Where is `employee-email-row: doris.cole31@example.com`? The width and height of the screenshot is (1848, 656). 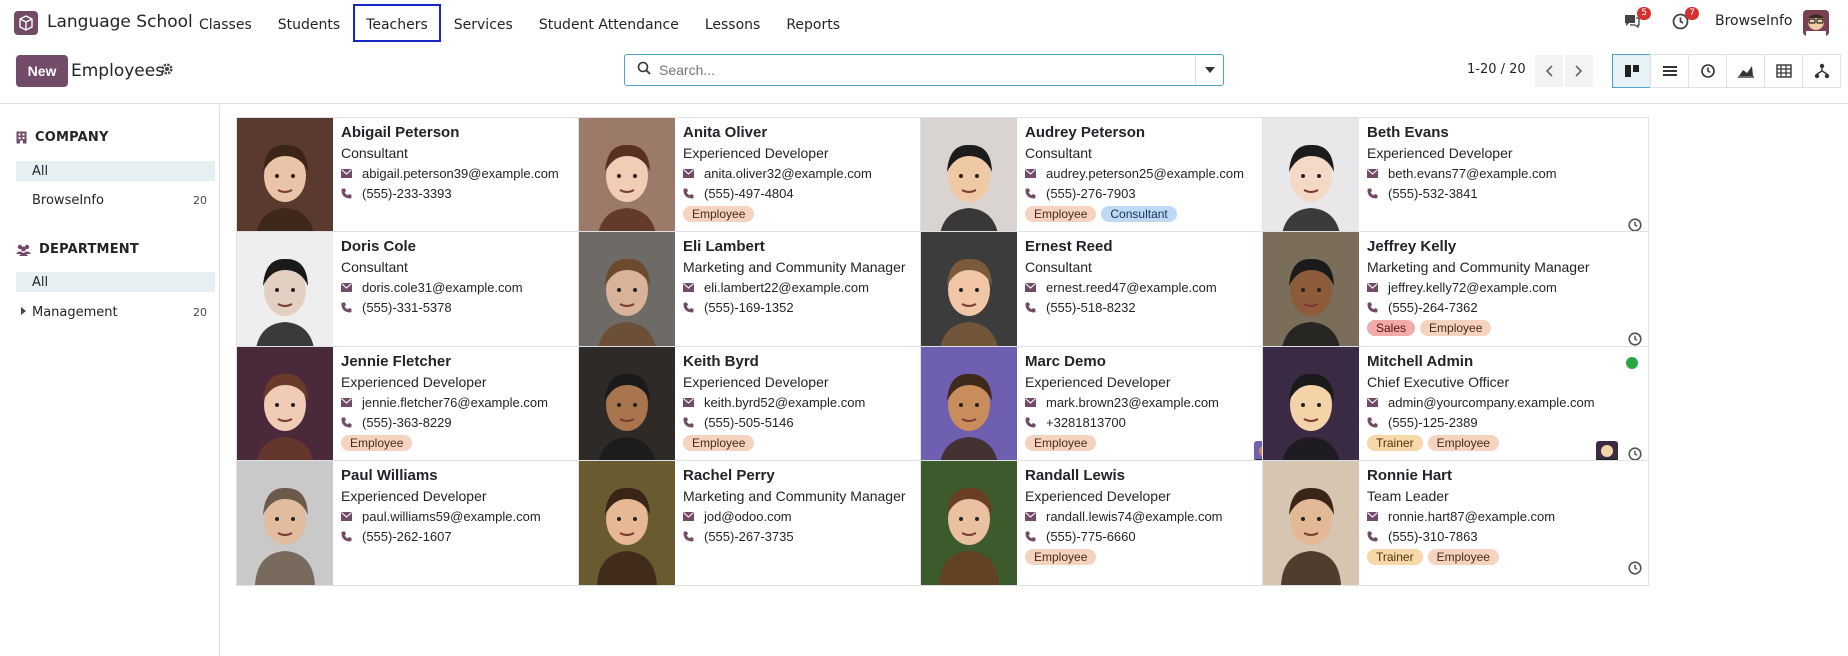 employee-email-row: doris.cole31@example.com is located at coordinates (477, 287).